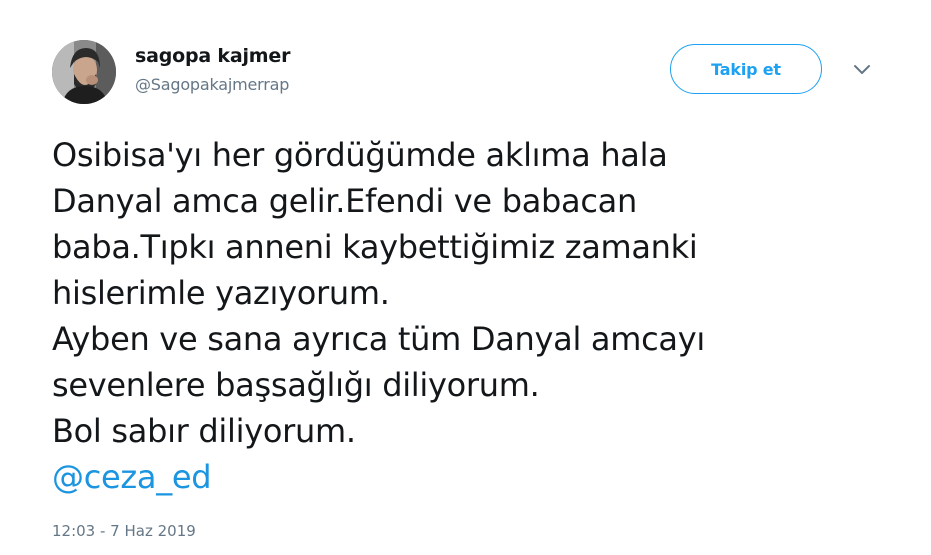  I want to click on tweet-line: baba.Tıpkı anneni kaybettiğimiz zamanki, so click(375, 247).